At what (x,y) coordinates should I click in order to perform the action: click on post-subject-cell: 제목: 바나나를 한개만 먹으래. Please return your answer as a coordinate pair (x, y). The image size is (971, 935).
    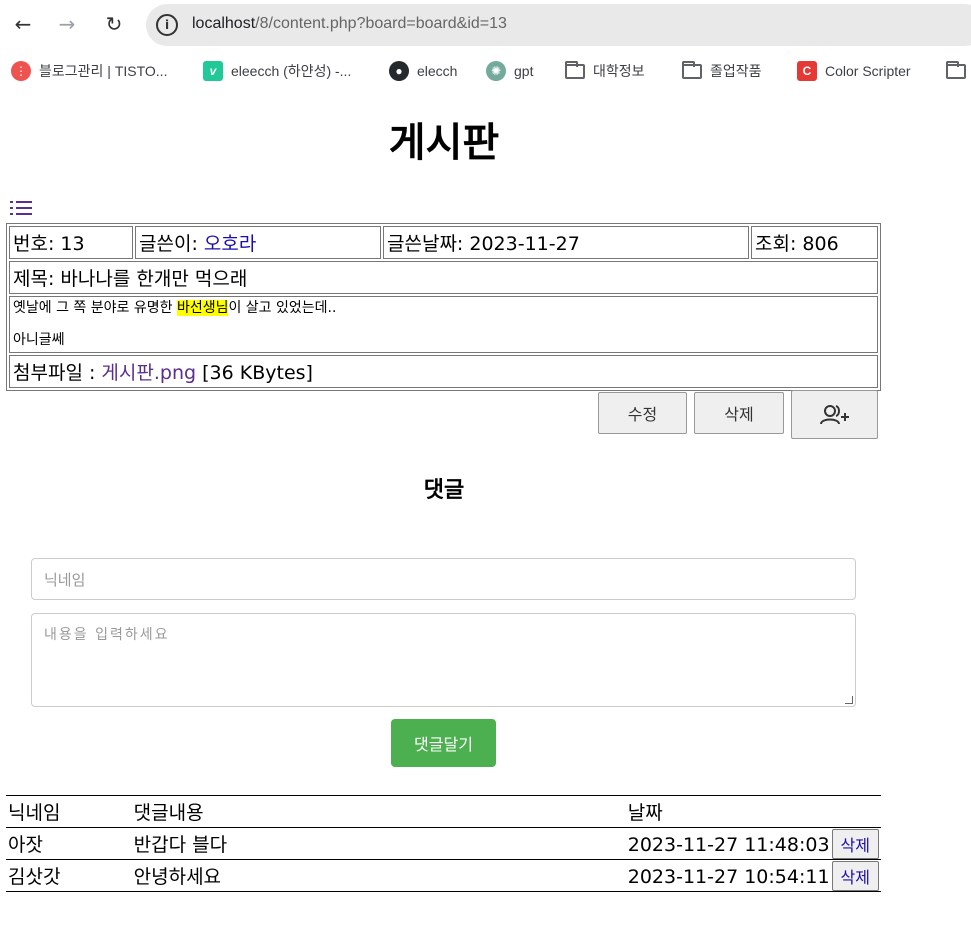
    Looking at the image, I should click on (443, 277).